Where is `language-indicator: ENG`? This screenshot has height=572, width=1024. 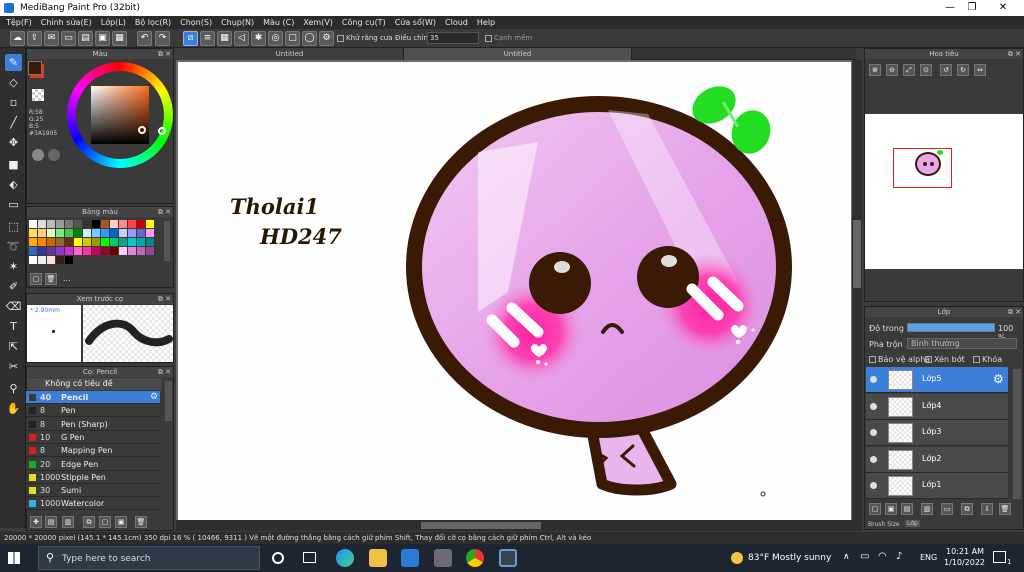
language-indicator: ENG is located at coordinates (928, 557).